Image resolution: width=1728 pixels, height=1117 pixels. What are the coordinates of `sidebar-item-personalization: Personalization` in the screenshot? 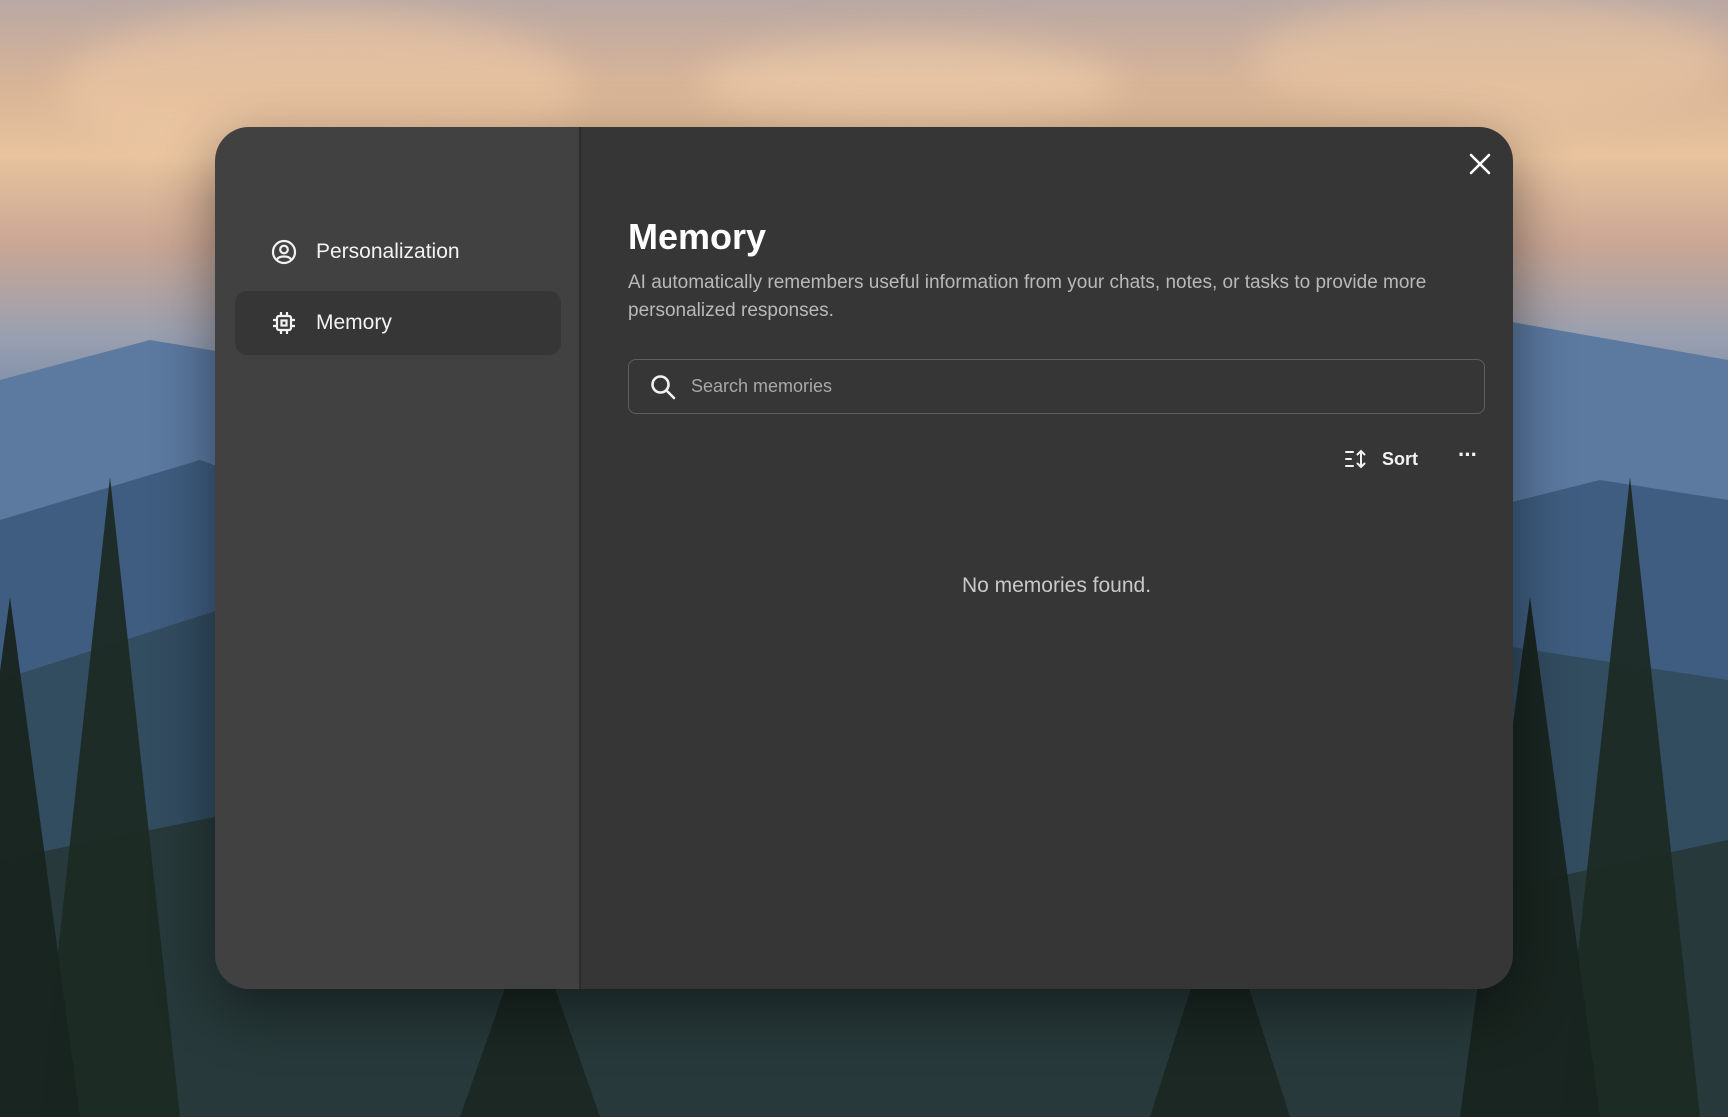 It's located at (398, 252).